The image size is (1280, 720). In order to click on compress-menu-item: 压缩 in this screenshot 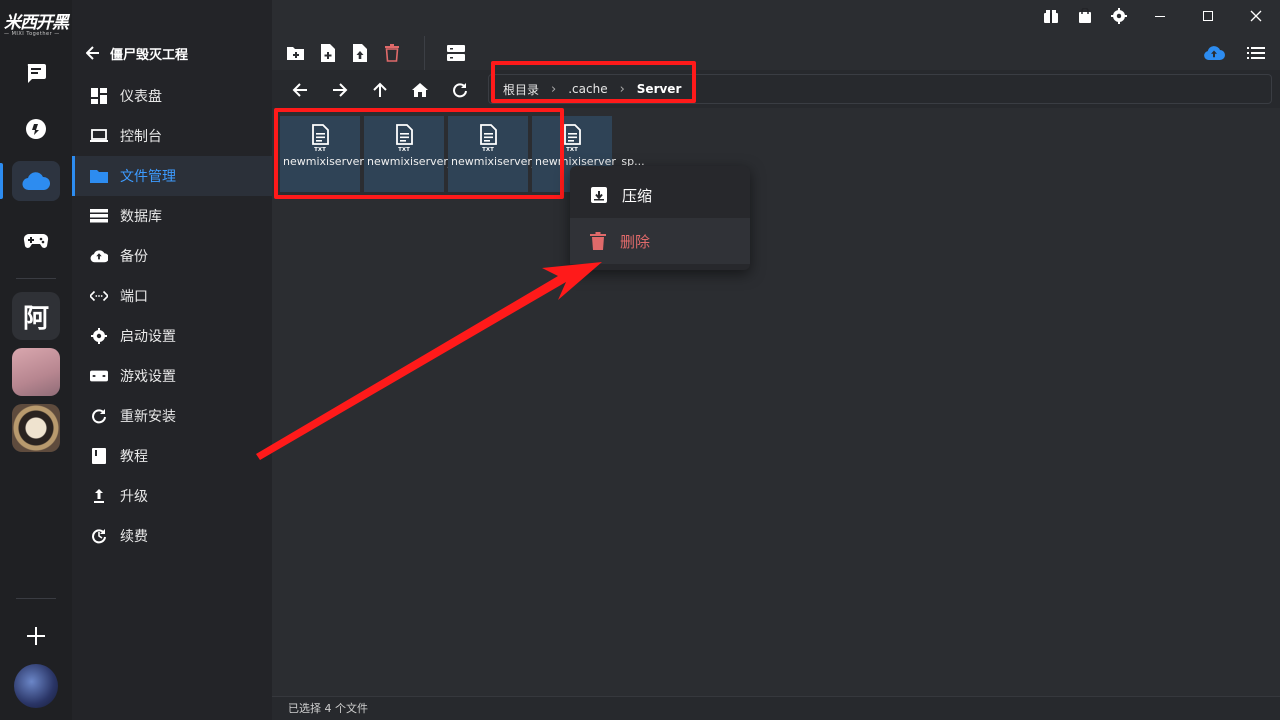, I will do `click(660, 195)`.